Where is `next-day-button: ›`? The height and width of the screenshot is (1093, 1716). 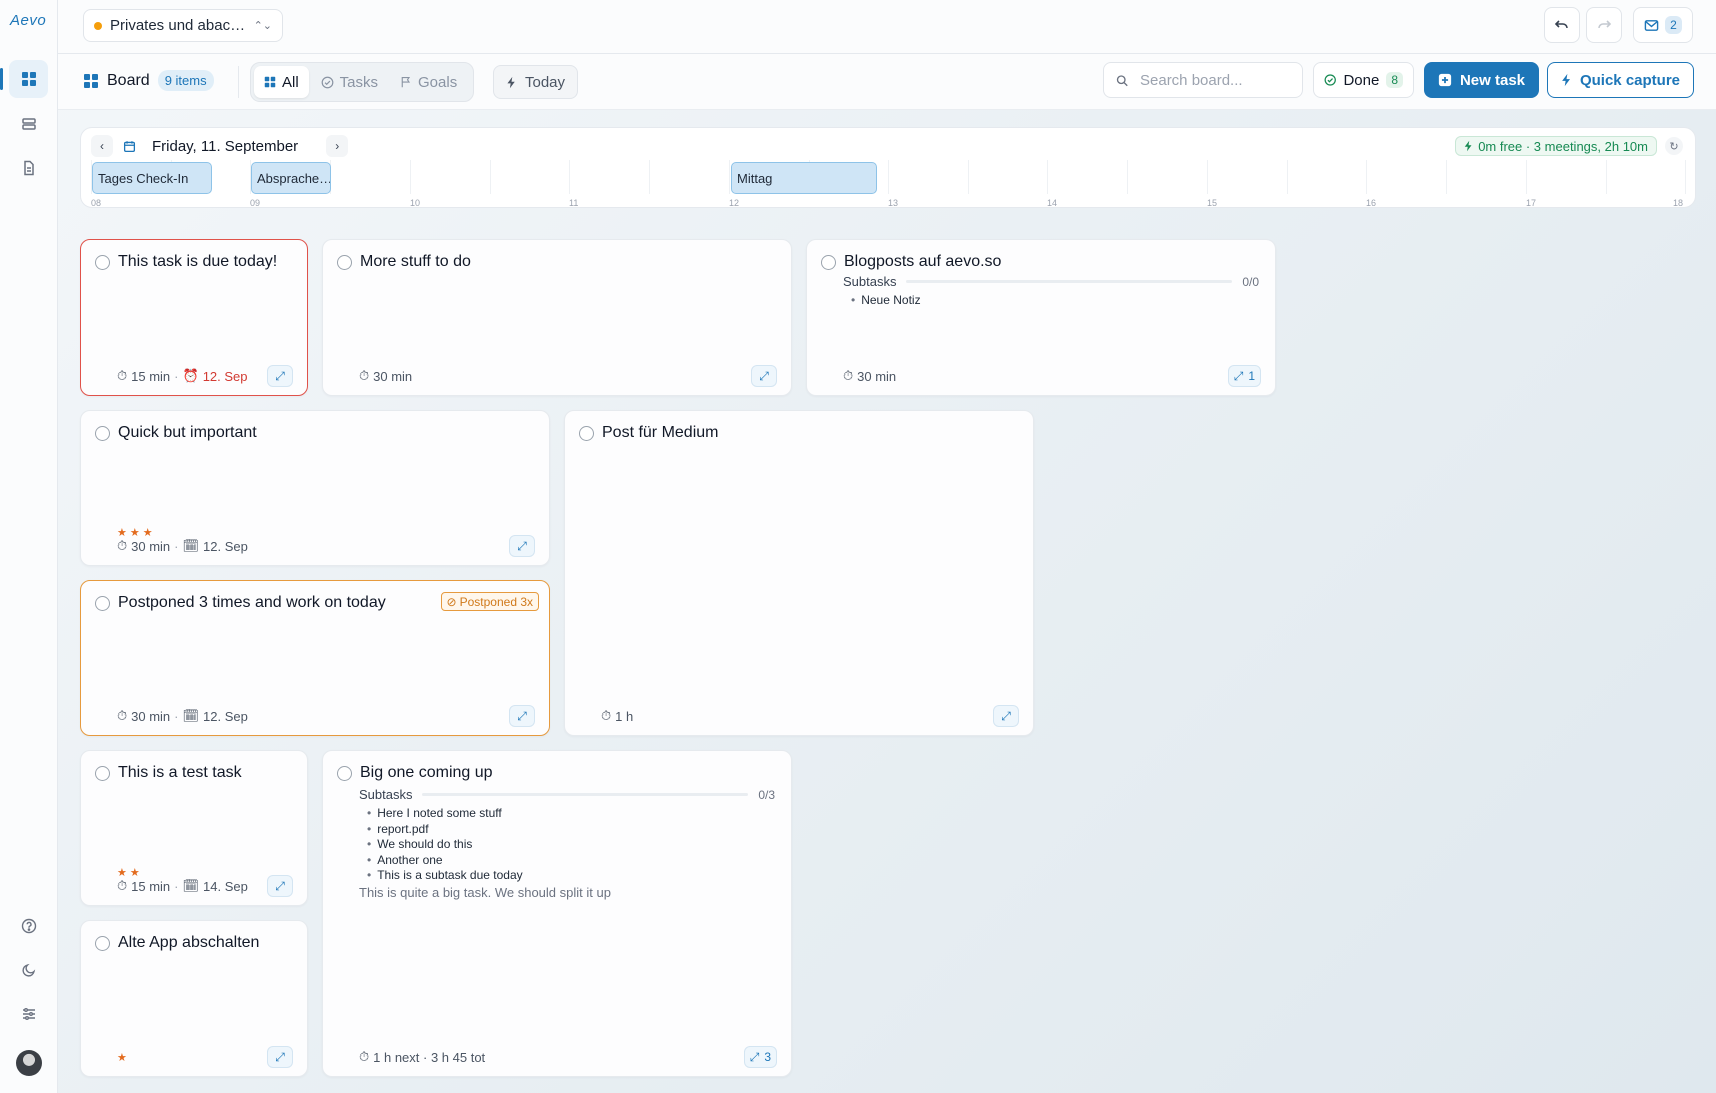 next-day-button: › is located at coordinates (337, 146).